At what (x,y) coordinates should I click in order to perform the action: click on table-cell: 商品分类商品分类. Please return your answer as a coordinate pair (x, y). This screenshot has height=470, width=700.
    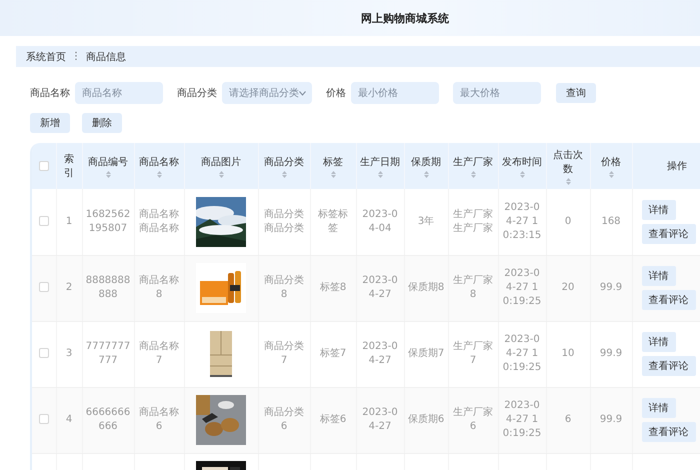
    Looking at the image, I should click on (284, 221).